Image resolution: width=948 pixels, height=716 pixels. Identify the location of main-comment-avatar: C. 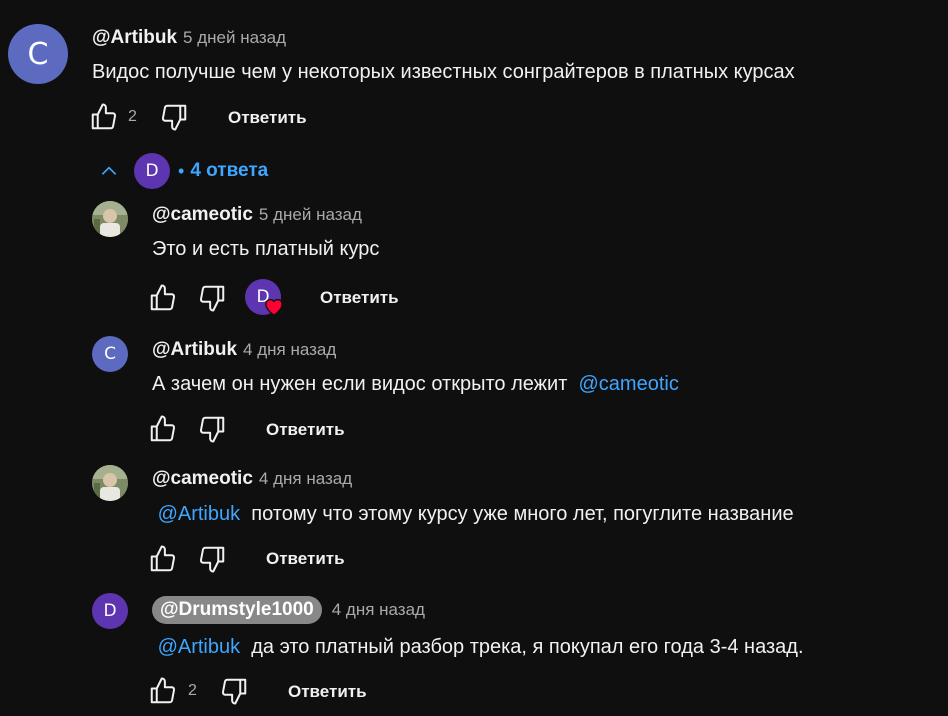
(38, 54).